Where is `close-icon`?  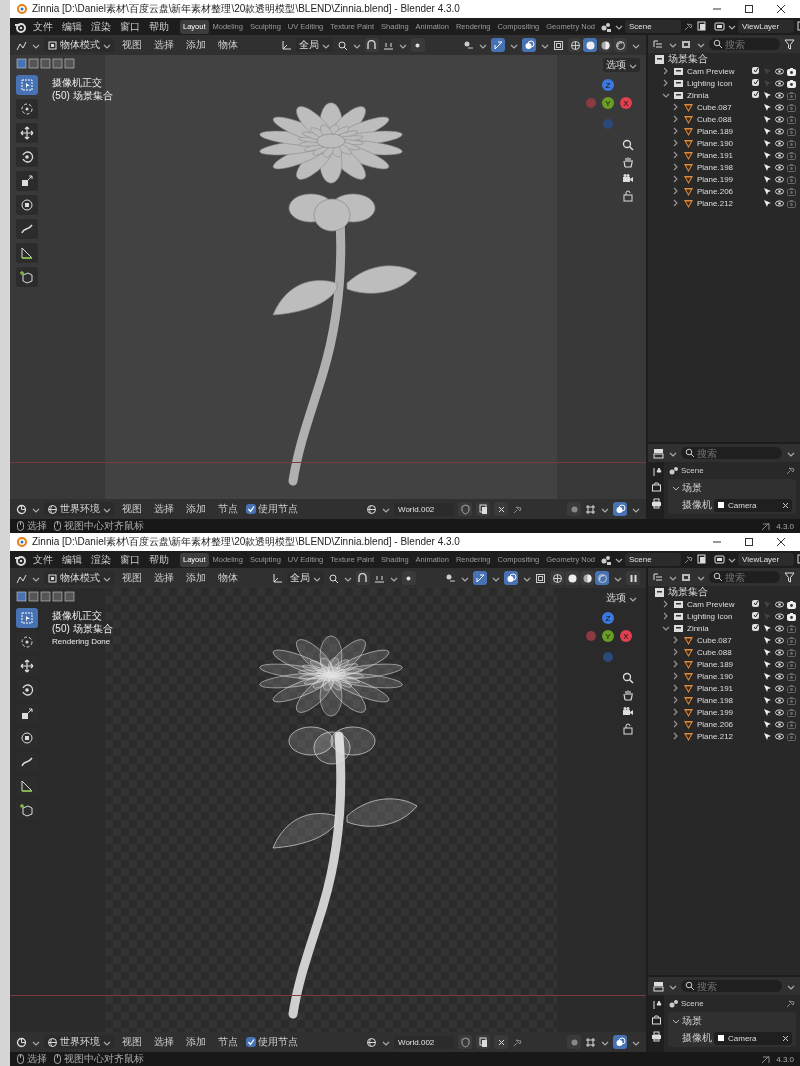
close-icon is located at coordinates (781, 9).